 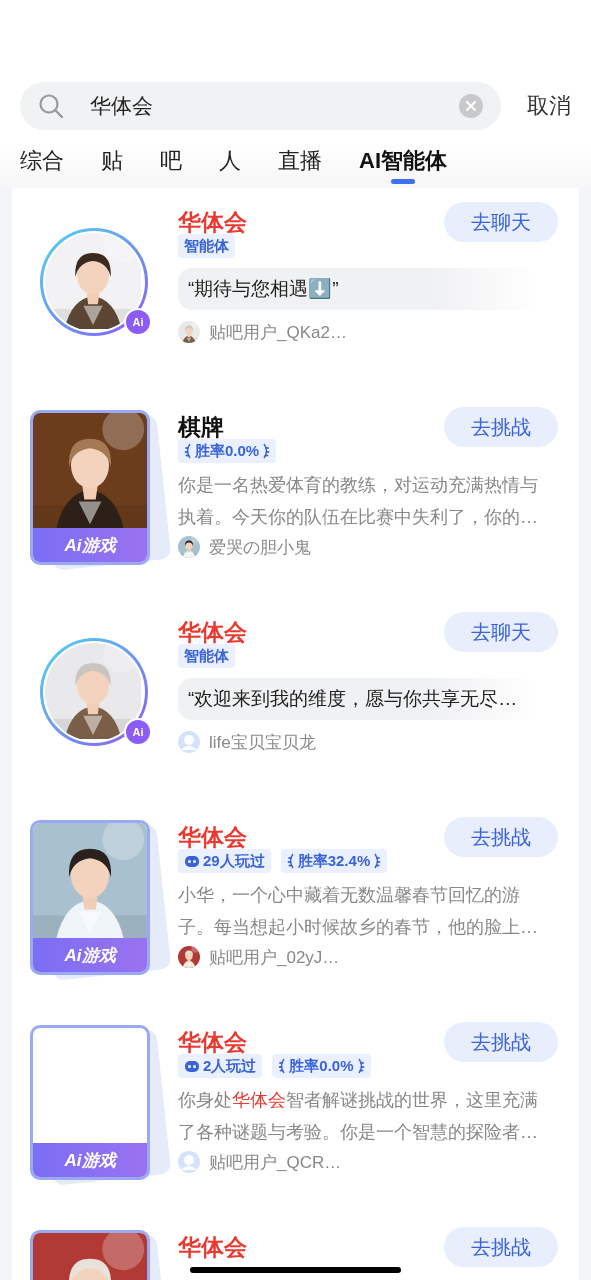 What do you see at coordinates (358, 1100) in the screenshot?
I see `description-line: 你身处华体会智者解谜挑战的世界，这里充满` at bounding box center [358, 1100].